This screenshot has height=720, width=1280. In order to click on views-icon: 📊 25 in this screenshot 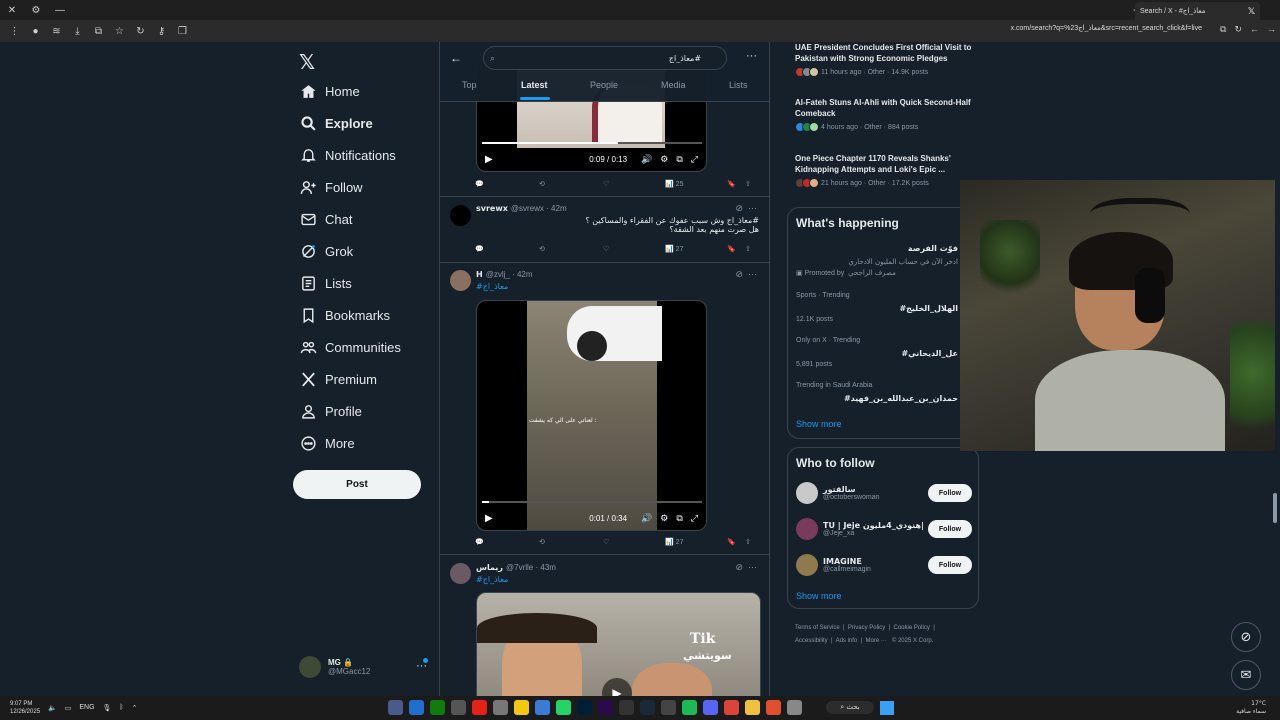, I will do `click(696, 184)`.